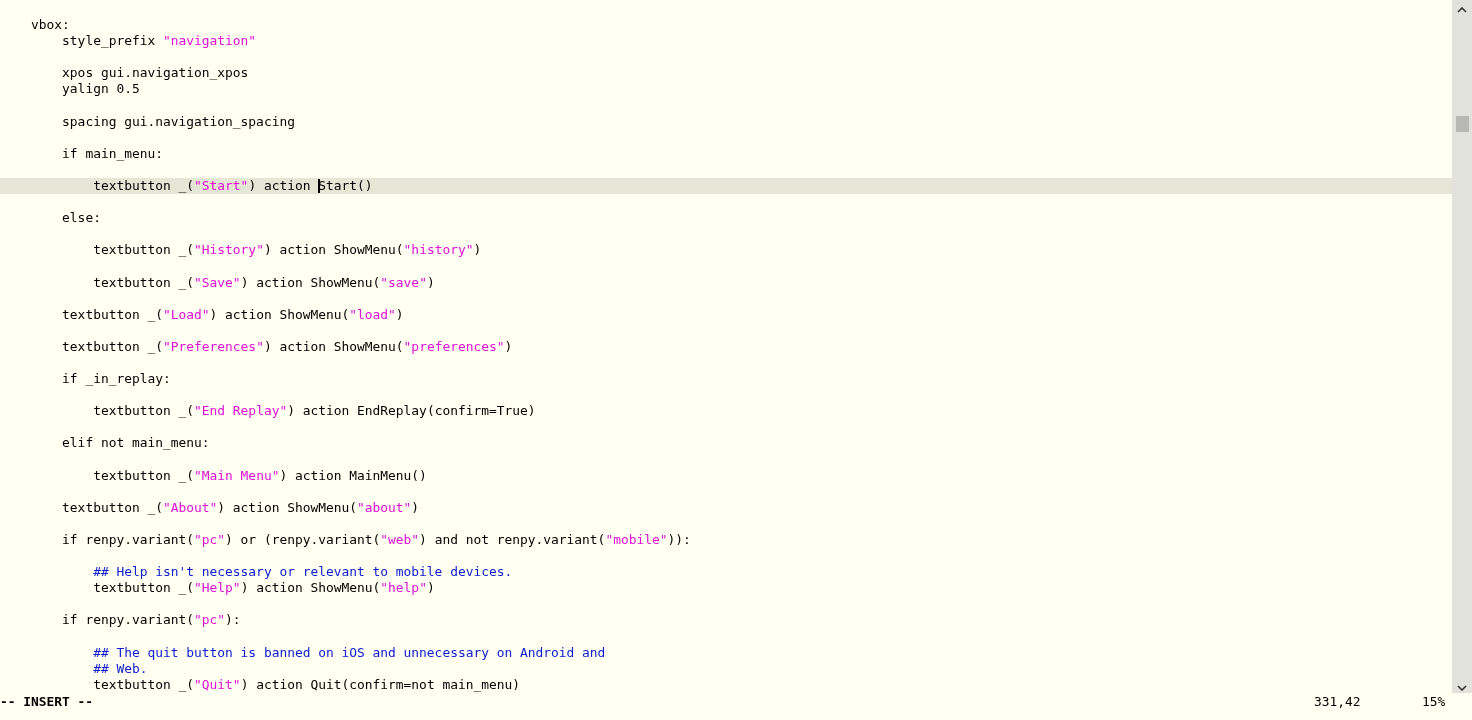  I want to click on code-text: spacing gui.navigation_spacing, so click(178, 121).